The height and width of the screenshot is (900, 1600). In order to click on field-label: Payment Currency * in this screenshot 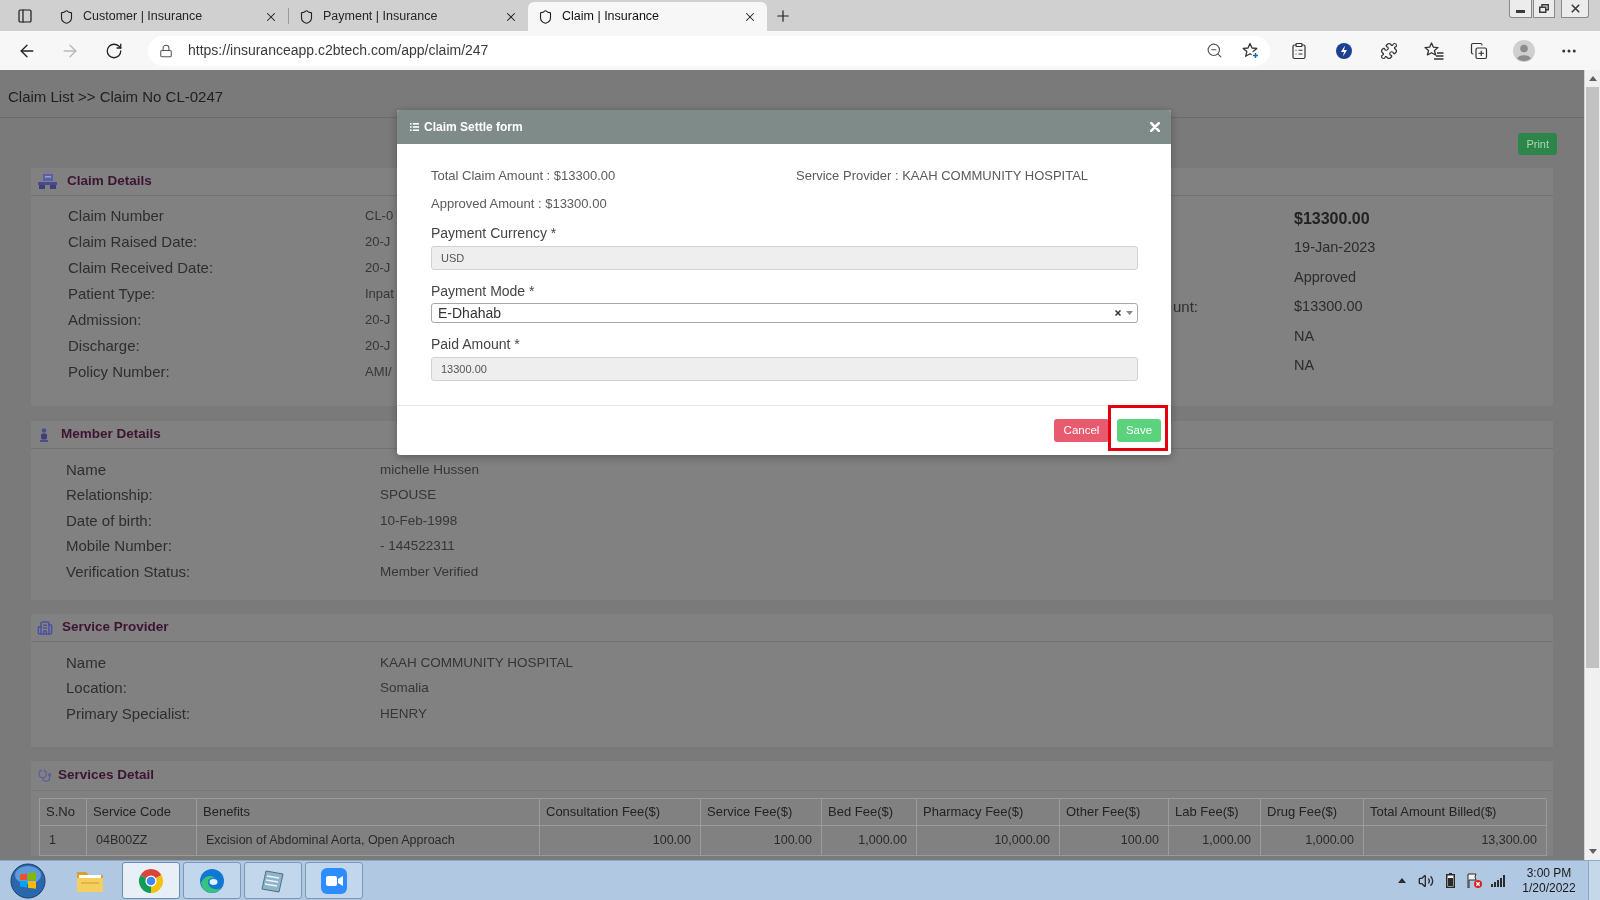, I will do `click(494, 233)`.